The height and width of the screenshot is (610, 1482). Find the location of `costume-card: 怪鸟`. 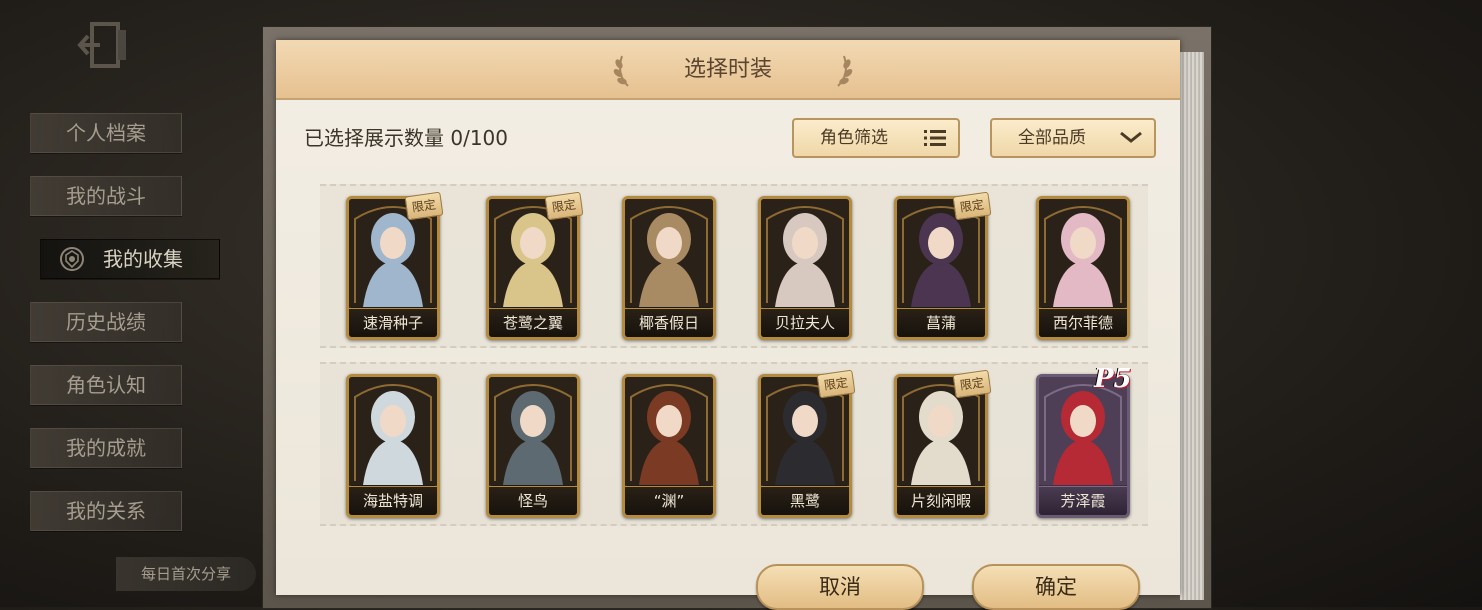

costume-card: 怪鸟 is located at coordinates (533, 446).